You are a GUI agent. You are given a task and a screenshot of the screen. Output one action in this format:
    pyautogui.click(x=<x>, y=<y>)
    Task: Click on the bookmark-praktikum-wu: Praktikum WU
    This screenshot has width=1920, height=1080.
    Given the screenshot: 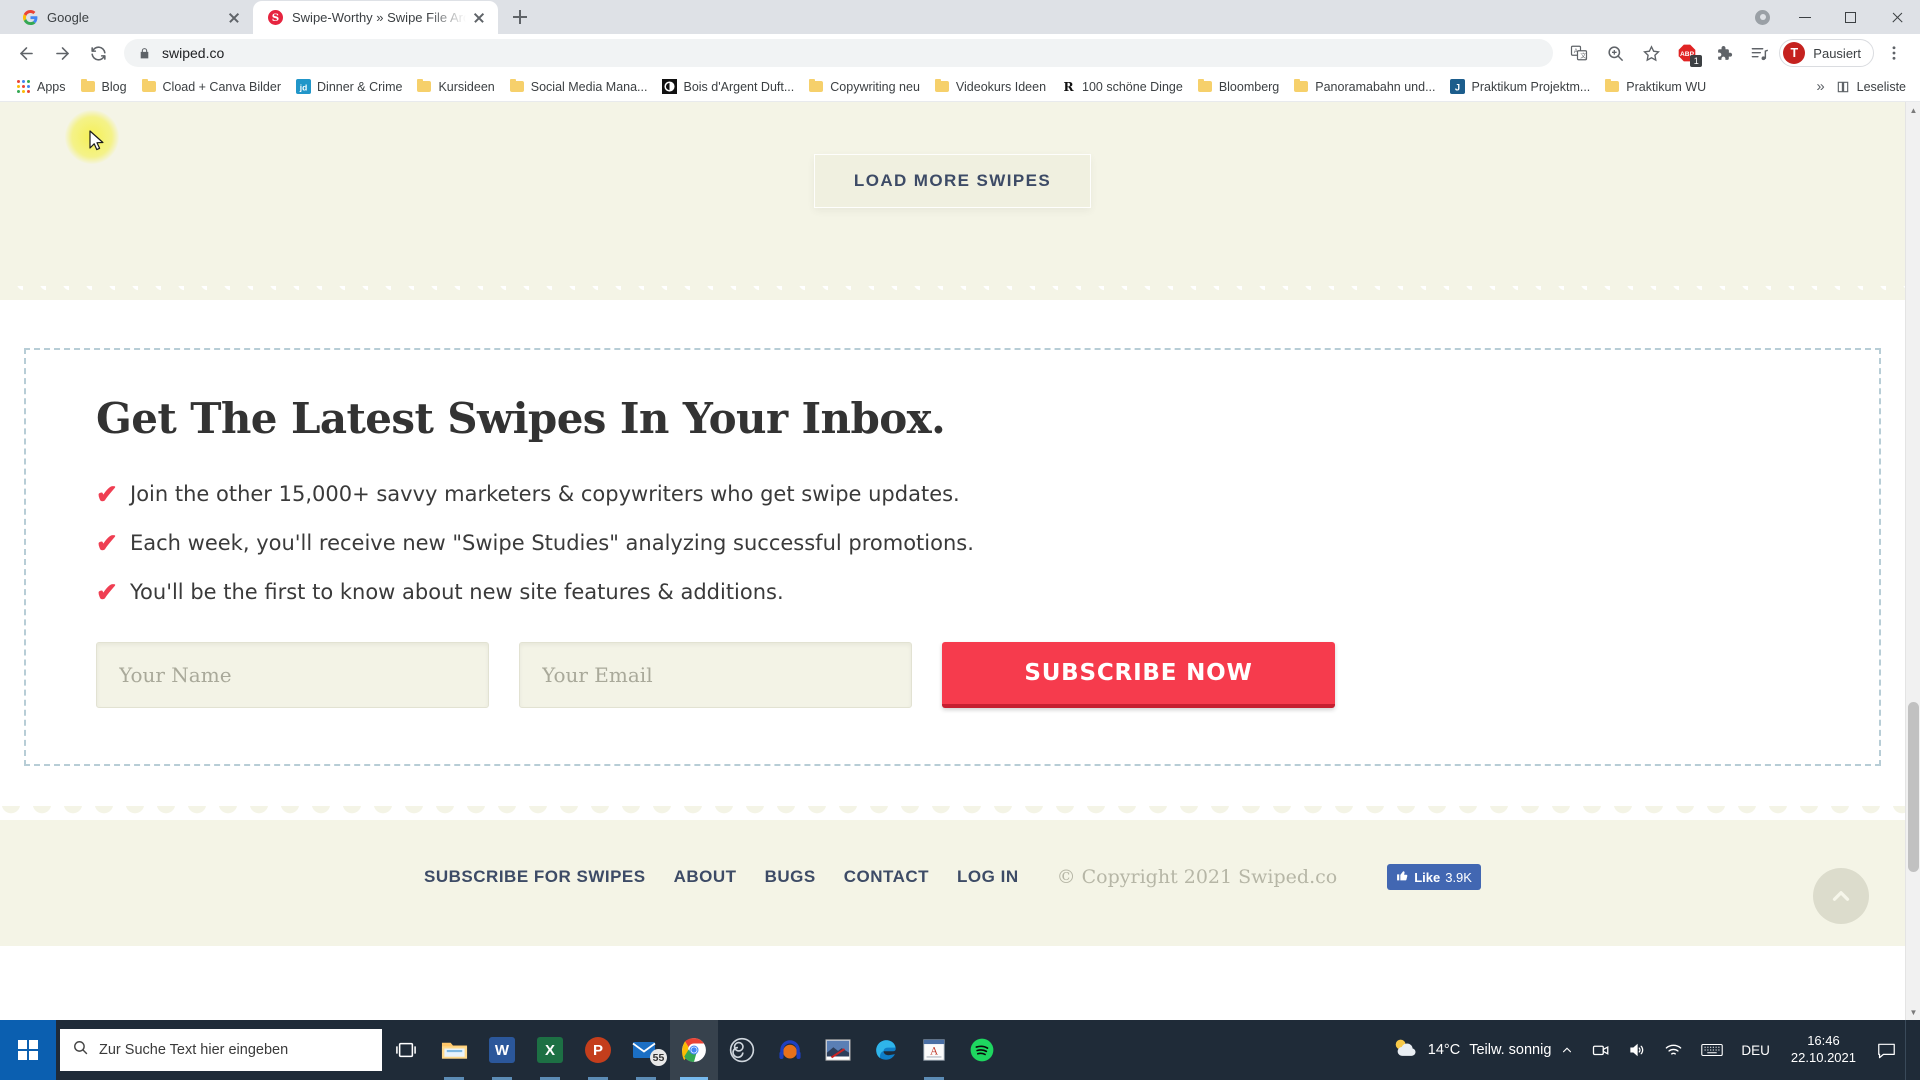 What is the action you would take?
    pyautogui.click(x=1655, y=87)
    